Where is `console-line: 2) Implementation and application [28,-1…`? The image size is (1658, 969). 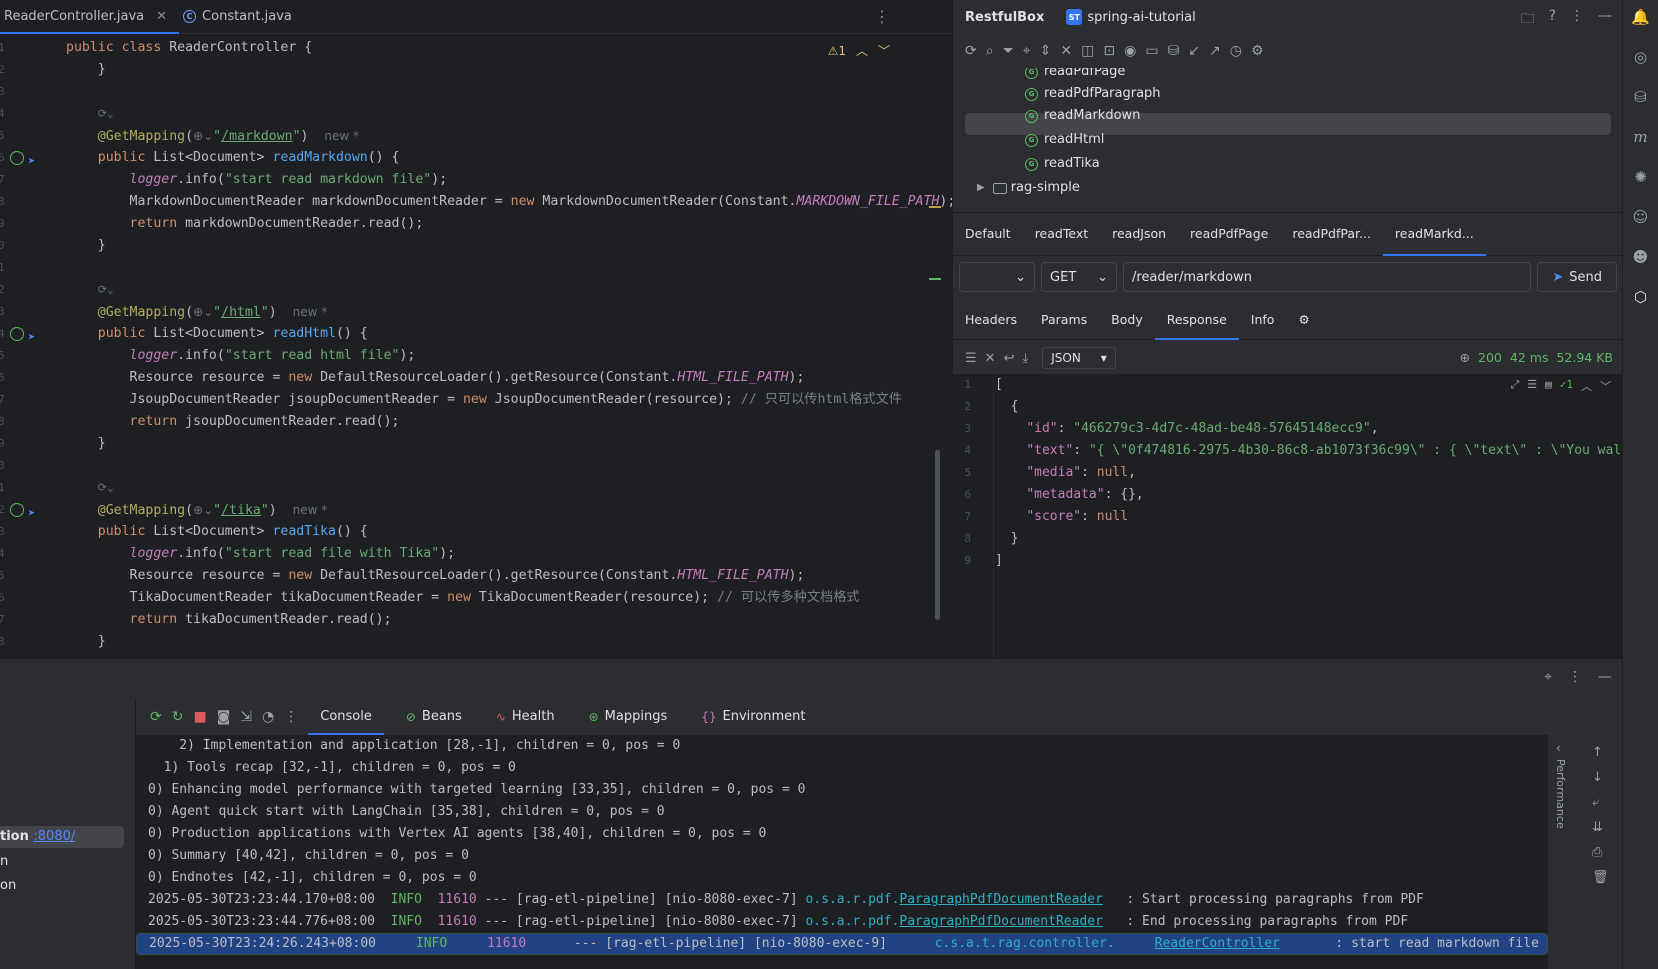 console-line: 2) Implementation and application [28,-1… is located at coordinates (842, 746).